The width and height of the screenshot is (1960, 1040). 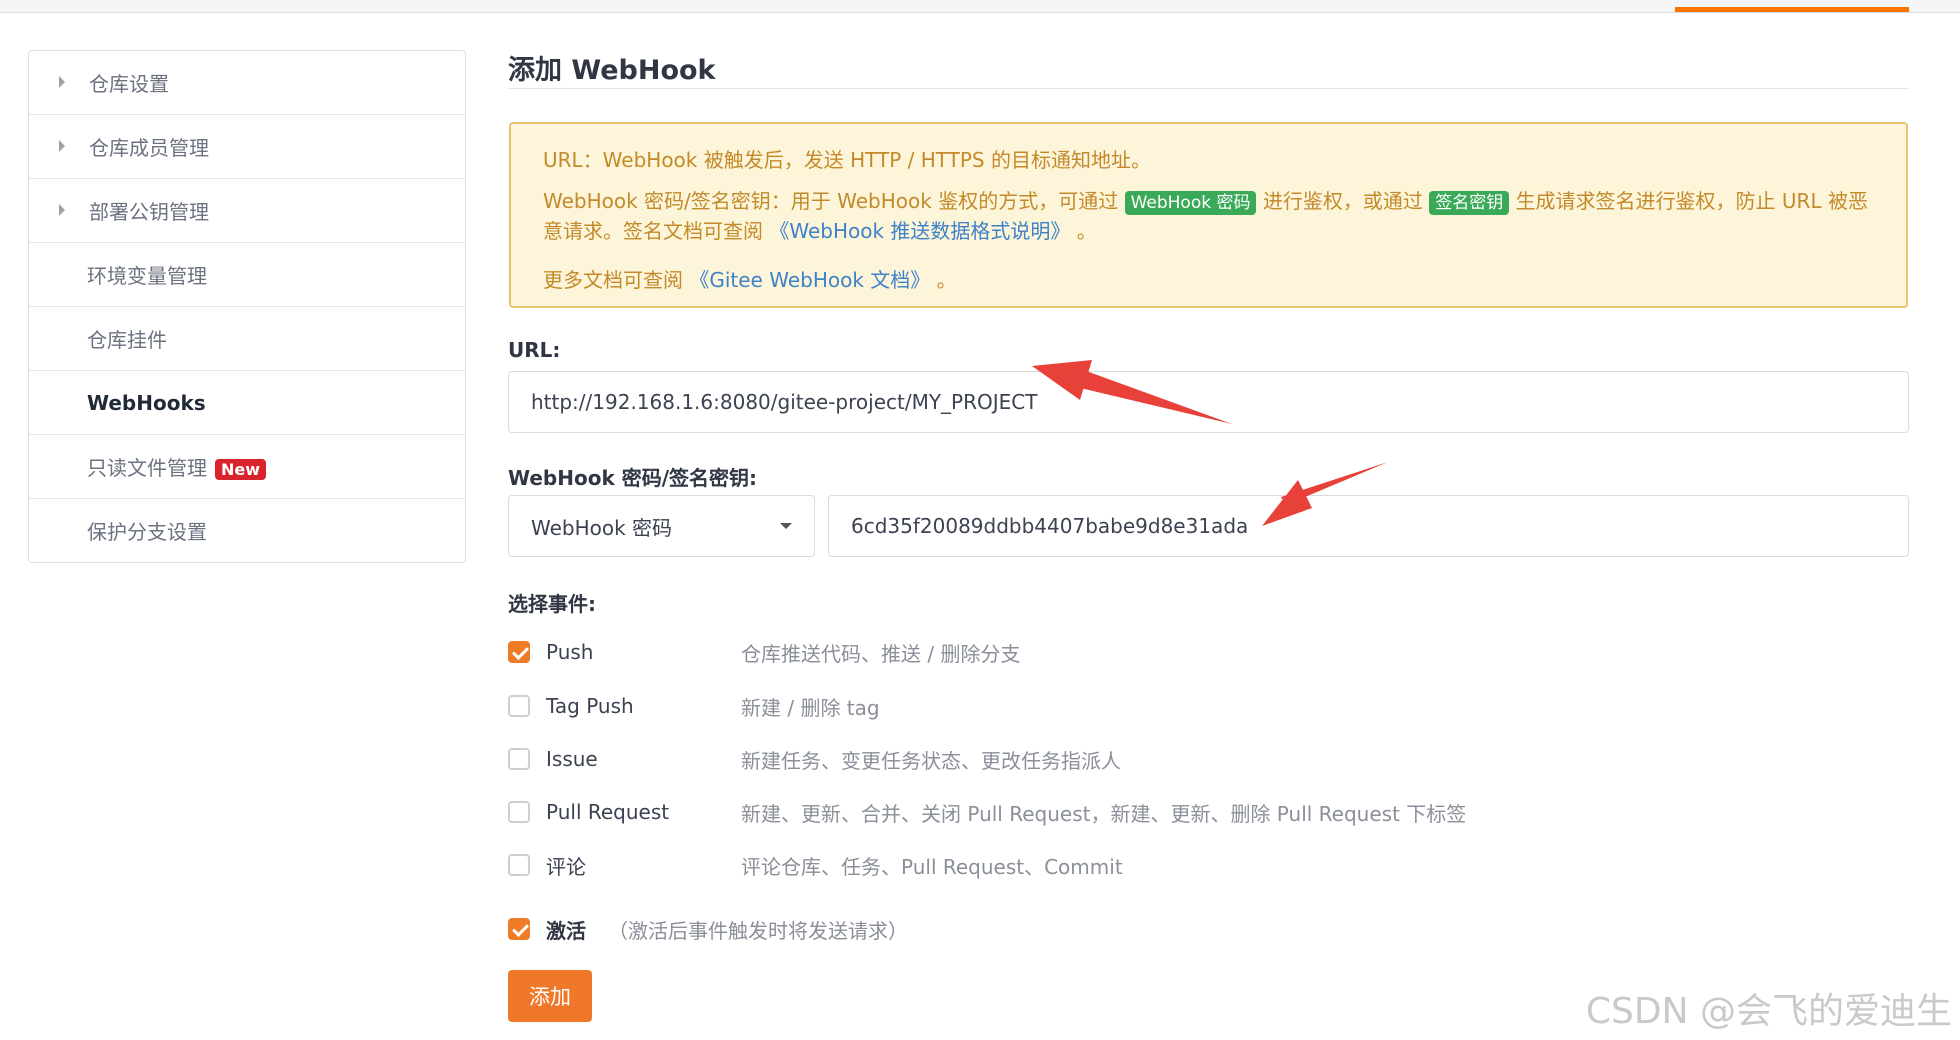 I want to click on event-desc: 仓库推送代码、推送 / 删除分支, so click(x=881, y=653).